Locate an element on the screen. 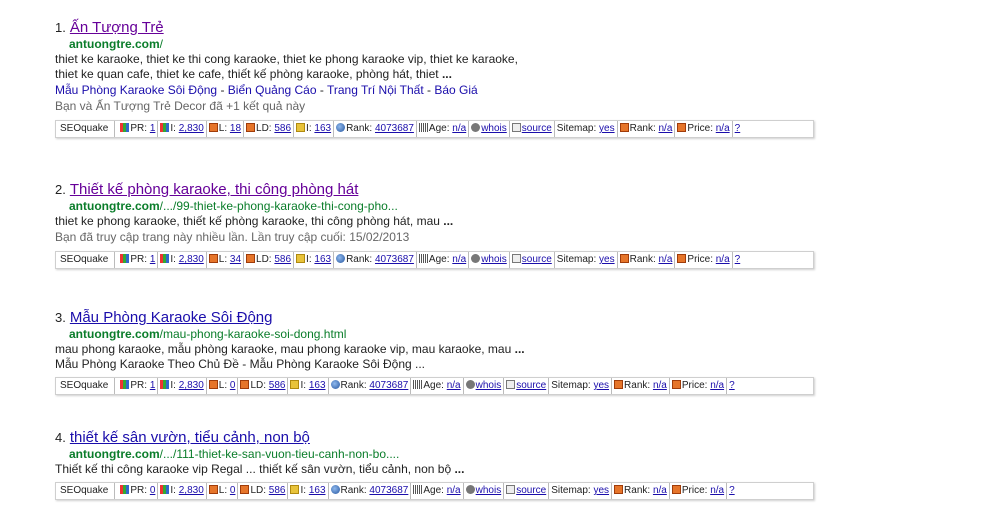 This screenshot has height=529, width=1000. result-title-link: Ấn Tượng Trẻ is located at coordinates (117, 27).